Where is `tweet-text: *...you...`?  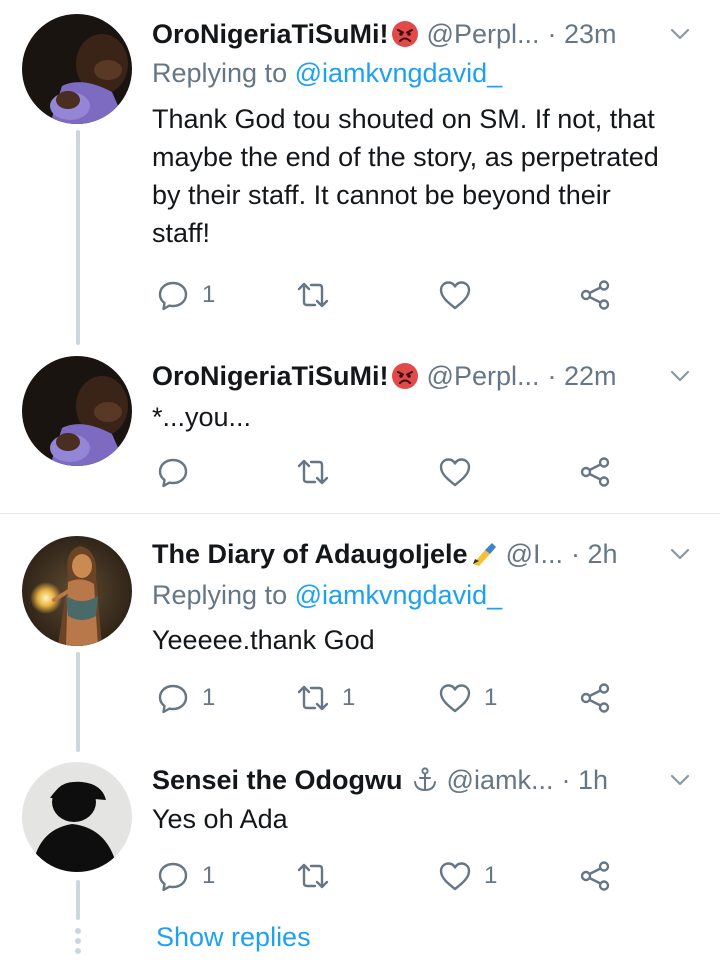 tweet-text: *...you... is located at coordinates (202, 417).